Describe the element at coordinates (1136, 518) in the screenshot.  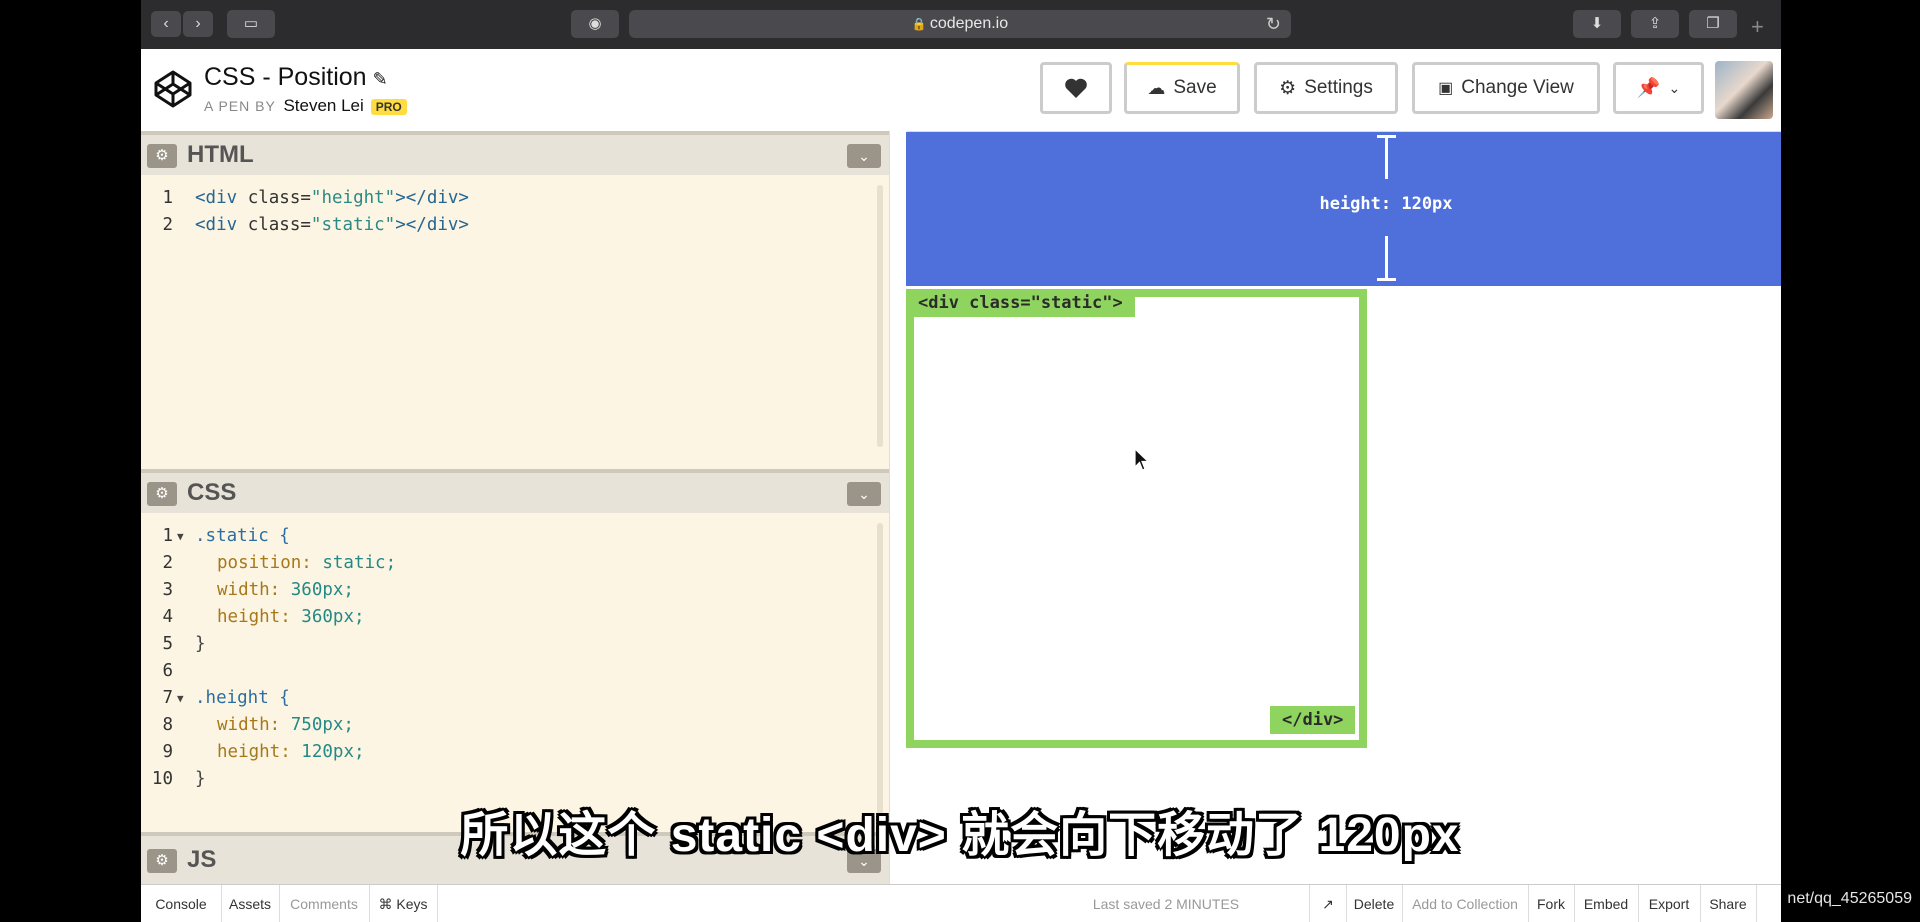
I see `static-div` at that location.